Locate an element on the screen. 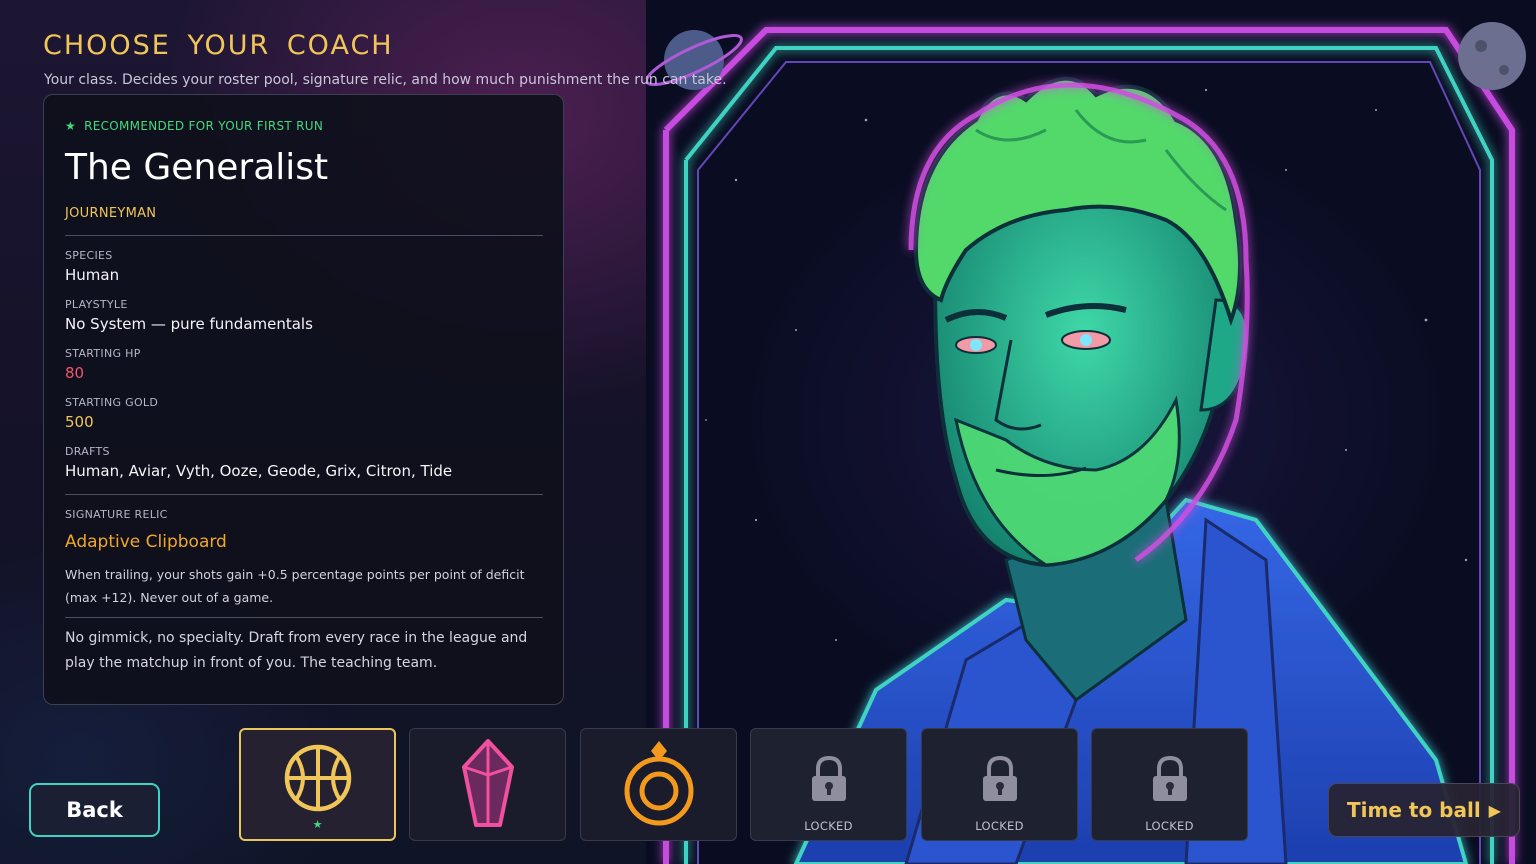 The image size is (1536, 864). playstyle-value: No System — pure fundamentals is located at coordinates (189, 324).